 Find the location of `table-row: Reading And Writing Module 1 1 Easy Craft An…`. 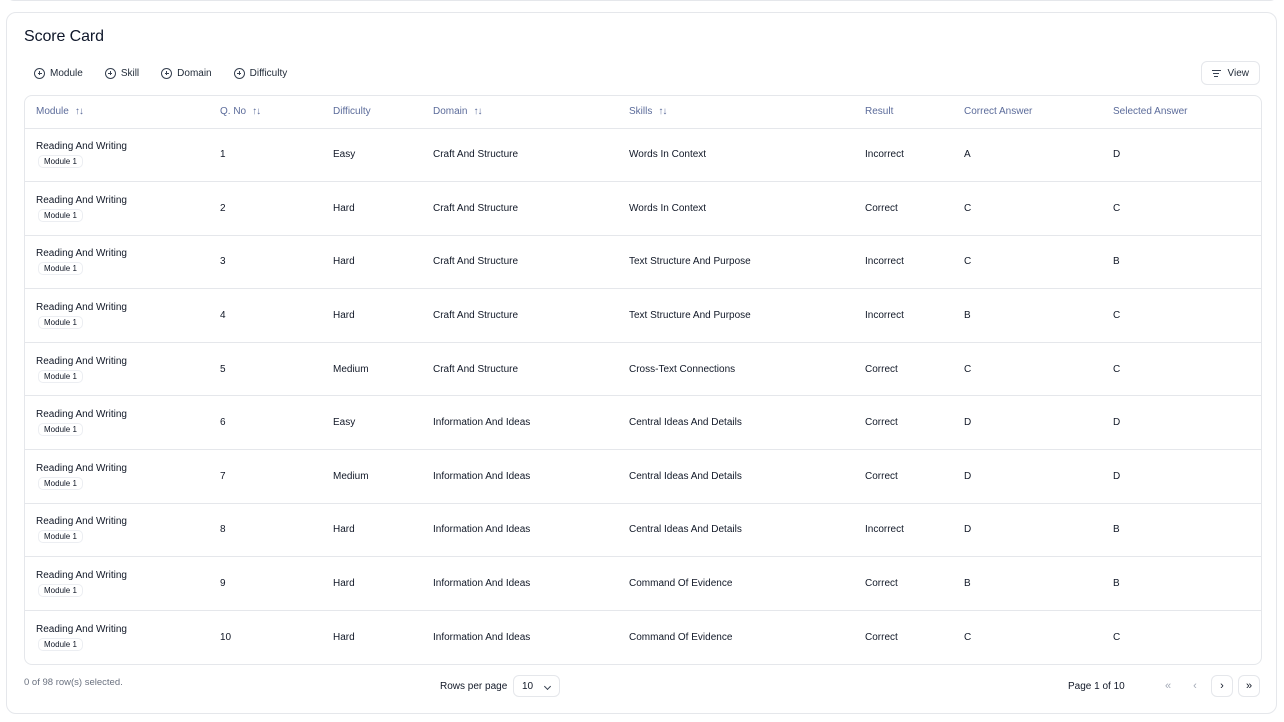

table-row: Reading And Writing Module 1 1 Easy Craft An… is located at coordinates (643, 155).